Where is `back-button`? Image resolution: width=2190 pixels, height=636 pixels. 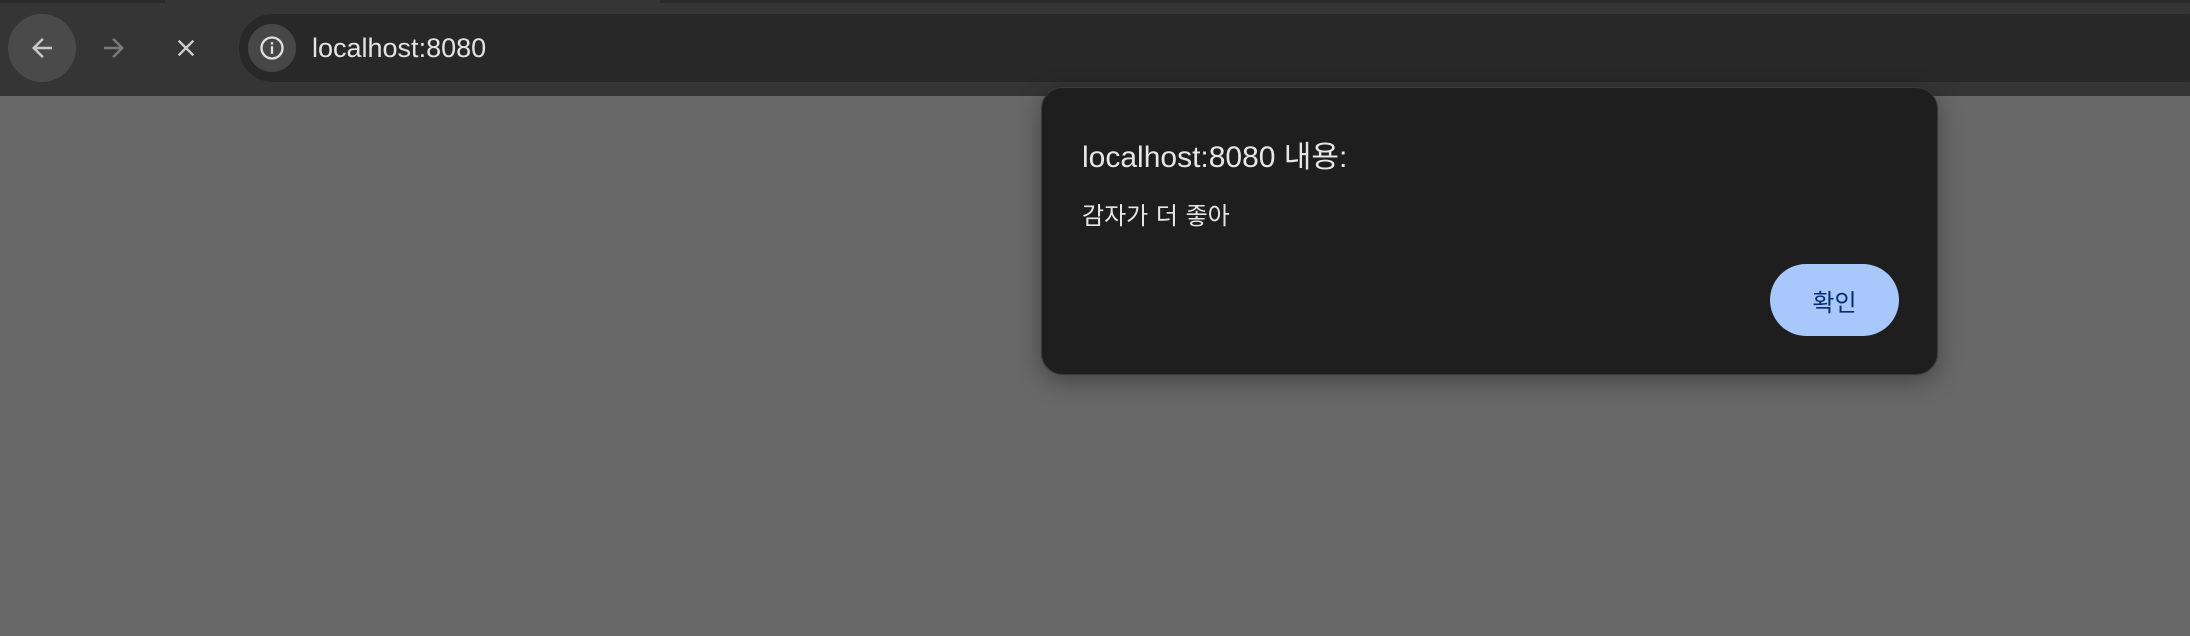
back-button is located at coordinates (42, 48).